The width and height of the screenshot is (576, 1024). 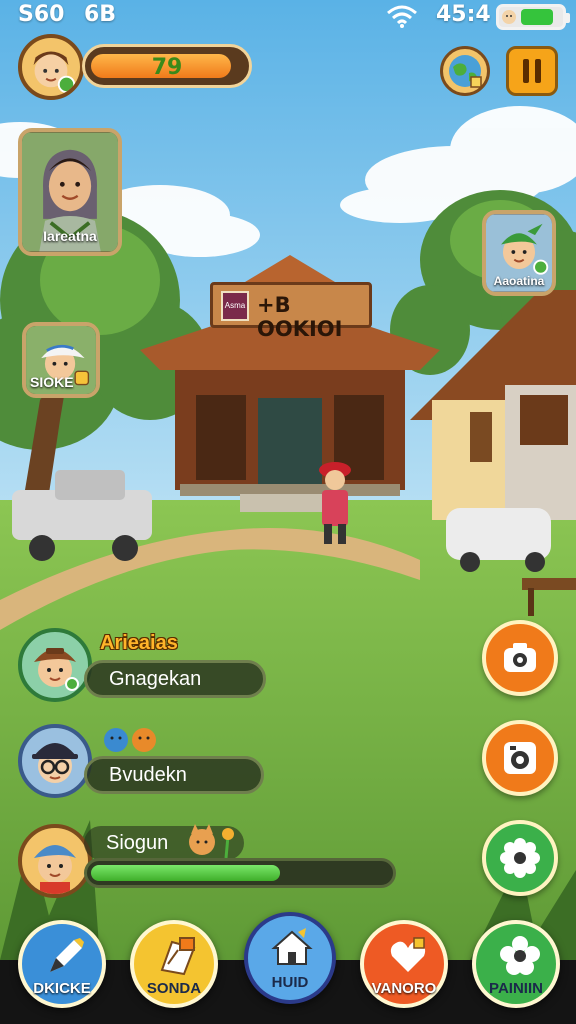 What do you see at coordinates (67, 955) in the screenshot?
I see `pencil-icon` at bounding box center [67, 955].